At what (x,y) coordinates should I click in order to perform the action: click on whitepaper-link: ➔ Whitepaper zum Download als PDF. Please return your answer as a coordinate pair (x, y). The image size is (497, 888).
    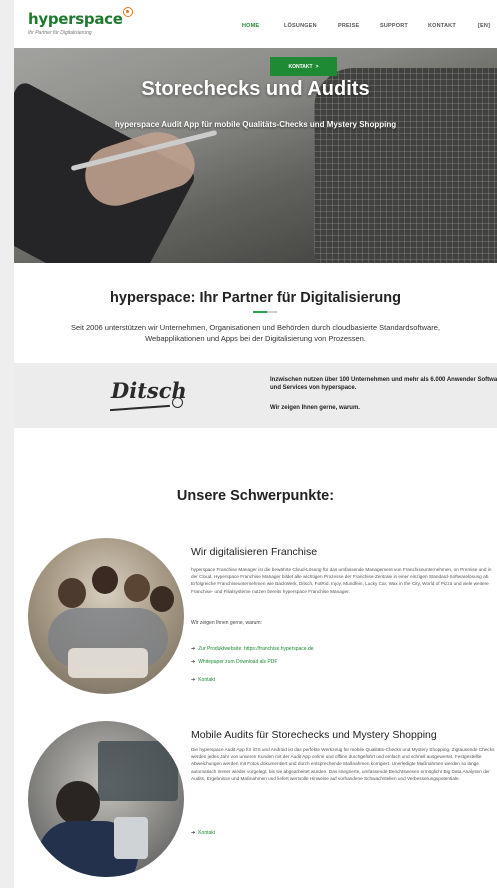
    Looking at the image, I should click on (234, 662).